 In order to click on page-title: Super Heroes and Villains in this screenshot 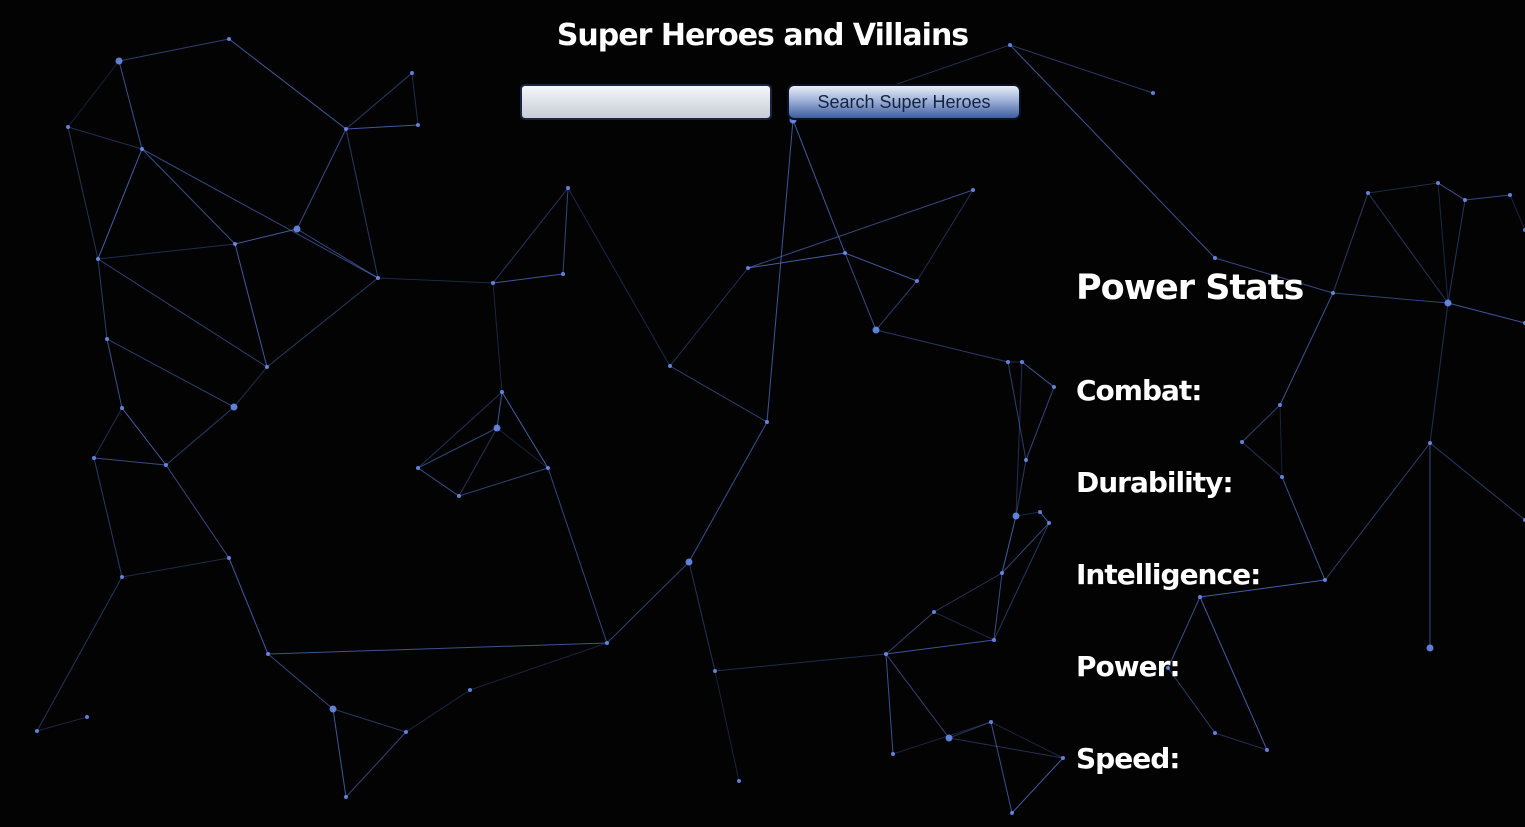, I will do `click(762, 35)`.